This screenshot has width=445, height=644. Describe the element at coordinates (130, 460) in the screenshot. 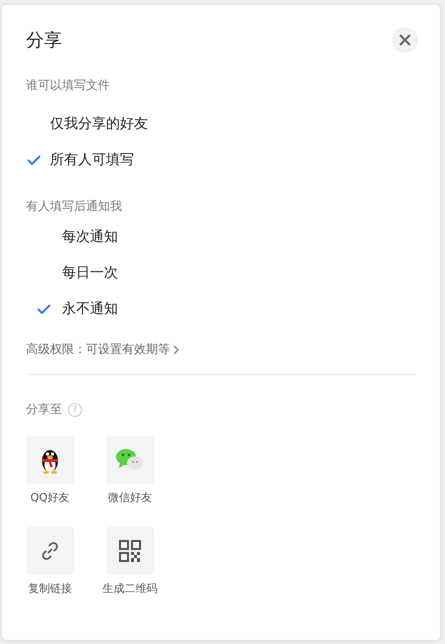

I see `chat-bubbles-icon` at that location.